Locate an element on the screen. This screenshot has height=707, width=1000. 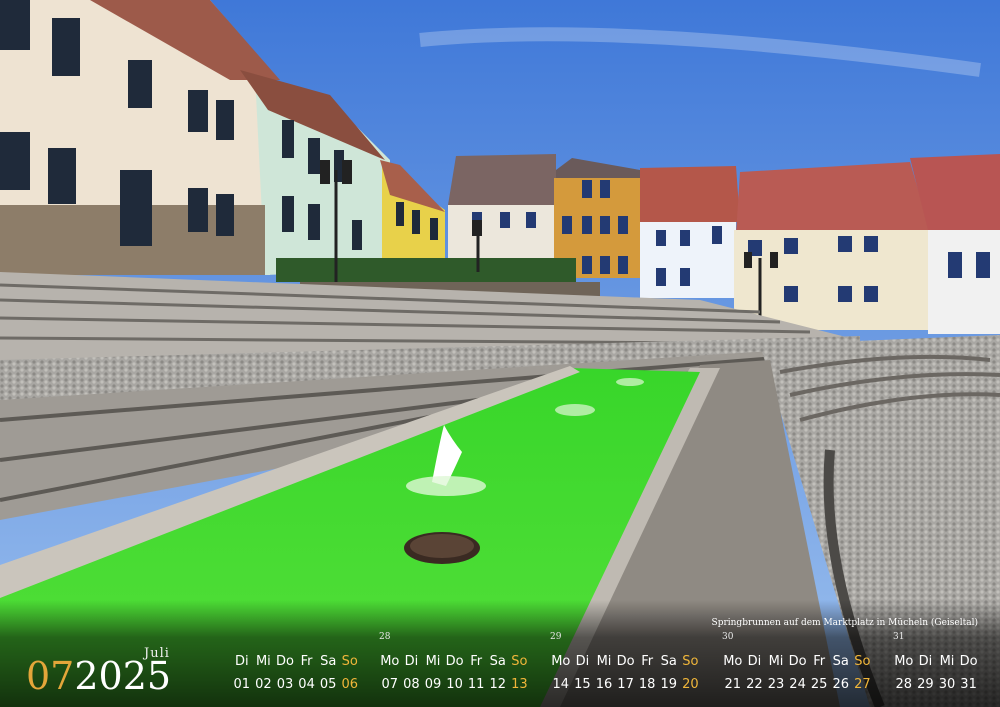
day-number: 18 is located at coordinates (647, 684).